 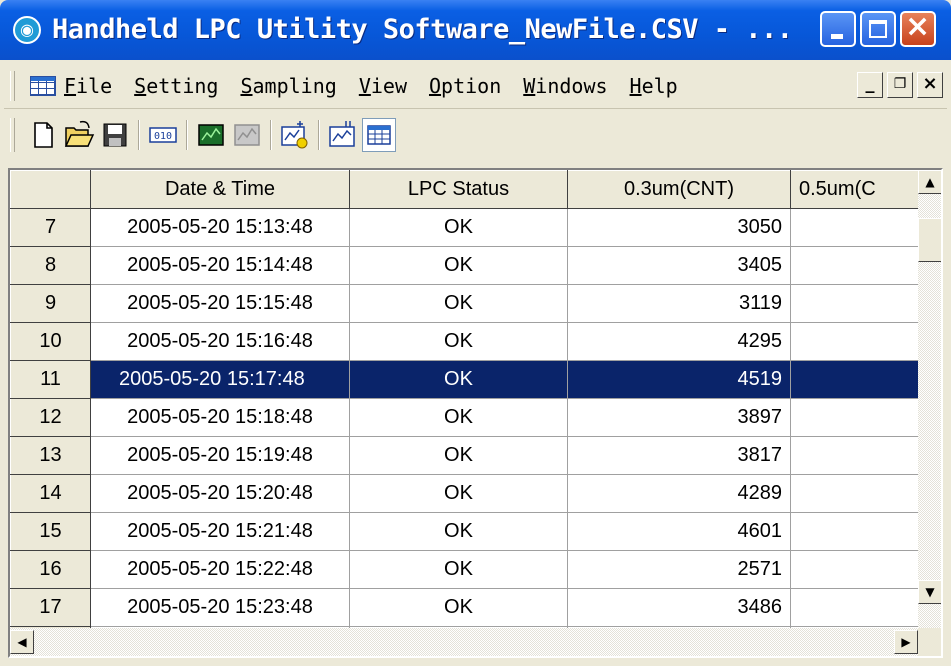 I want to click on row-number-cell: 15, so click(x=50, y=531).